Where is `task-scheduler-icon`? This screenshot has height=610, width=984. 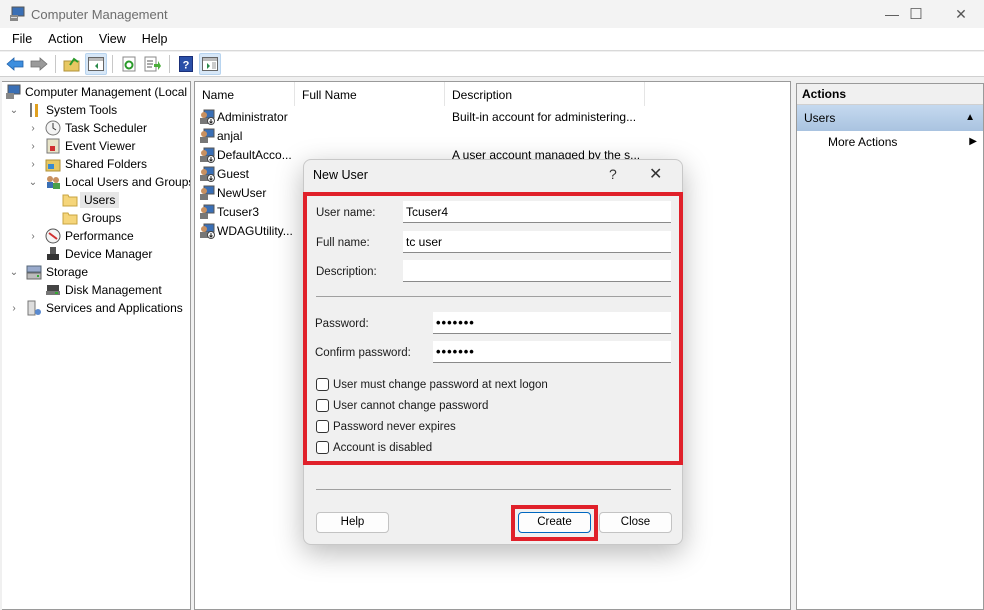 task-scheduler-icon is located at coordinates (53, 128).